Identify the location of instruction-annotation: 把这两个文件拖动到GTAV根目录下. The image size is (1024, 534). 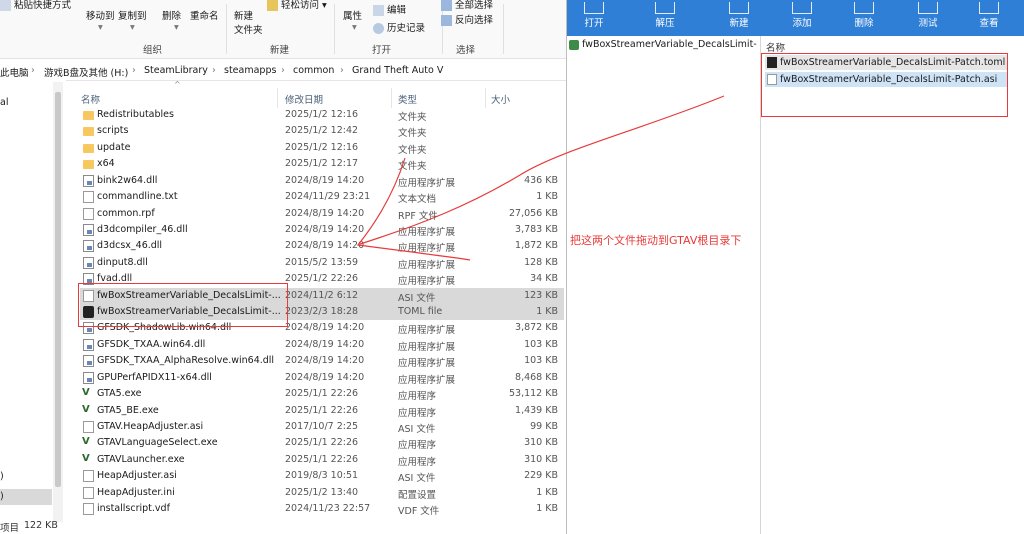
(656, 240).